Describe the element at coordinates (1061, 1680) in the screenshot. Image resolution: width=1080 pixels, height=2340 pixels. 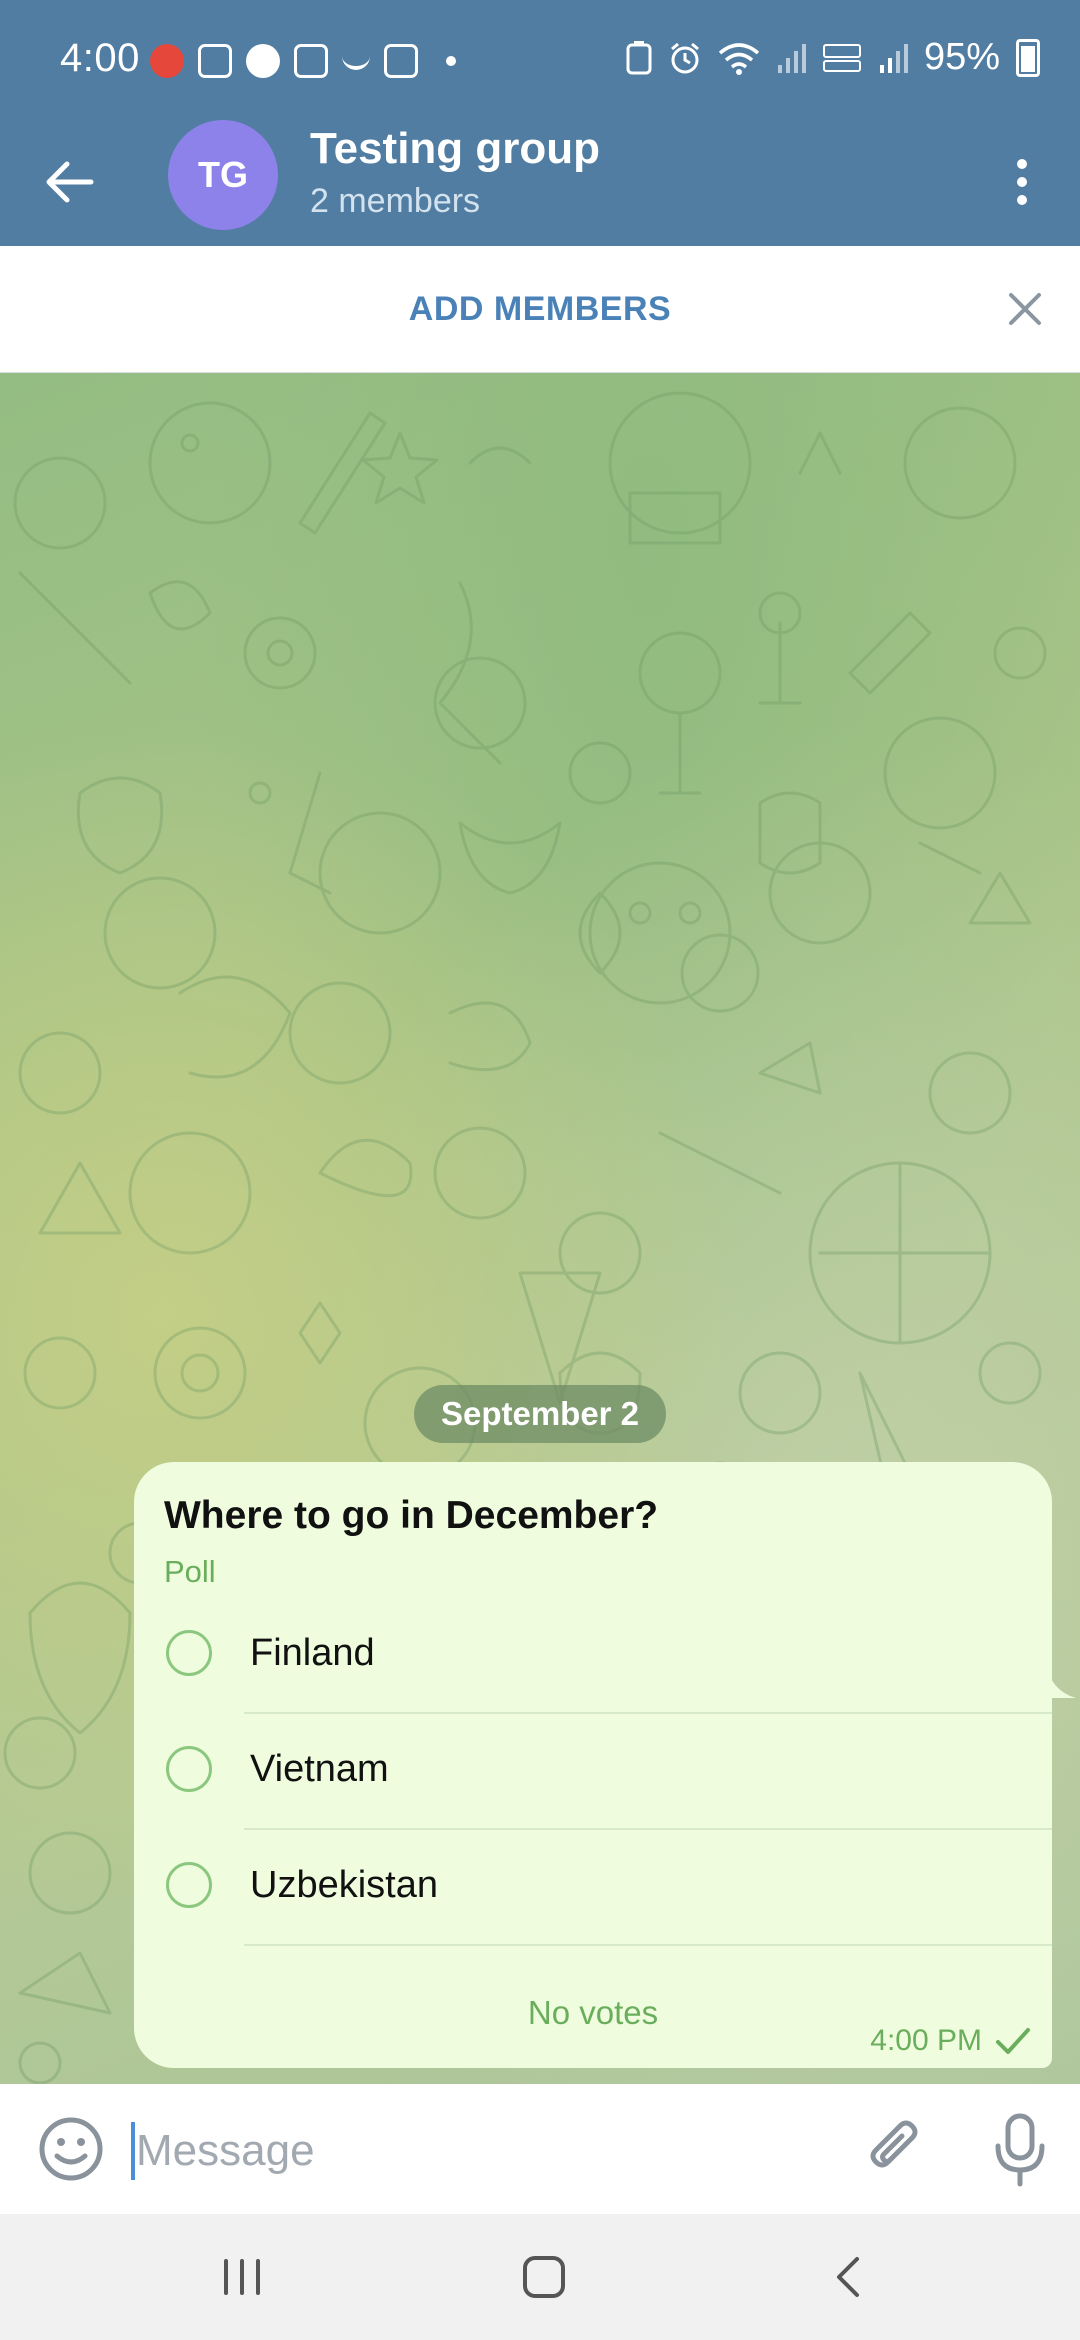
I see `bubble-tail` at that location.